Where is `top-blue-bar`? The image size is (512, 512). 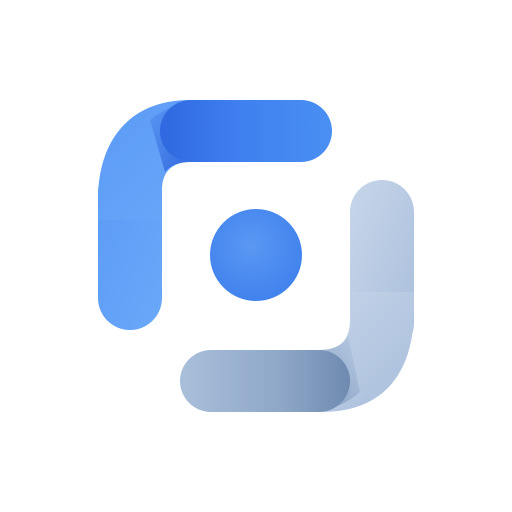
top-blue-bar is located at coordinates (246, 131).